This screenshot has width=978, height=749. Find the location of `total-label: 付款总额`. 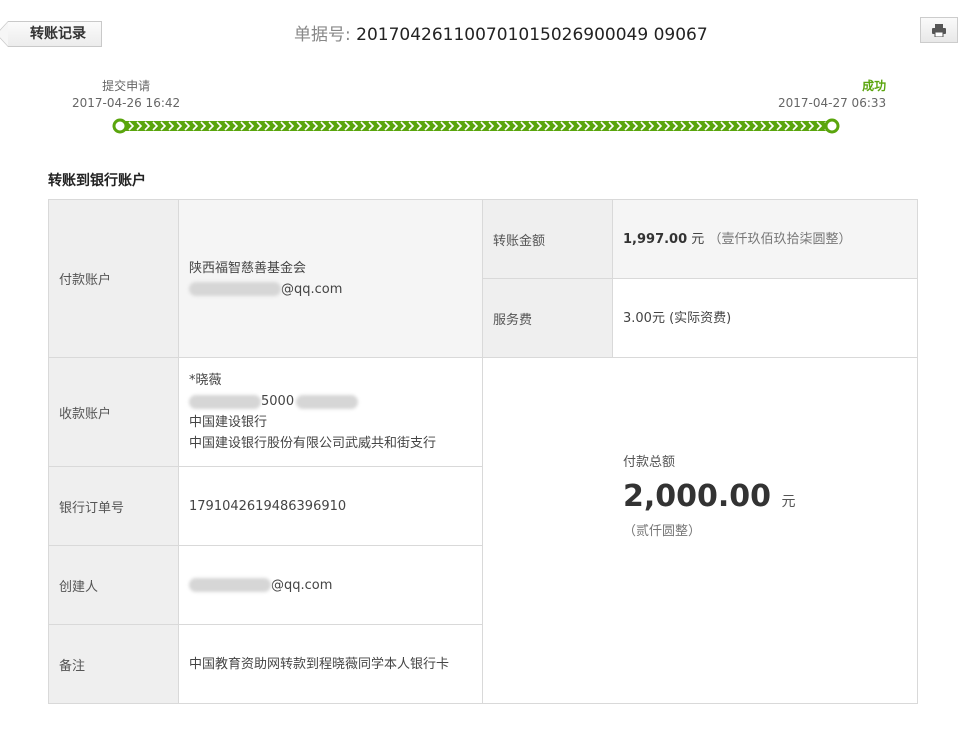

total-label: 付款总额 is located at coordinates (649, 462).